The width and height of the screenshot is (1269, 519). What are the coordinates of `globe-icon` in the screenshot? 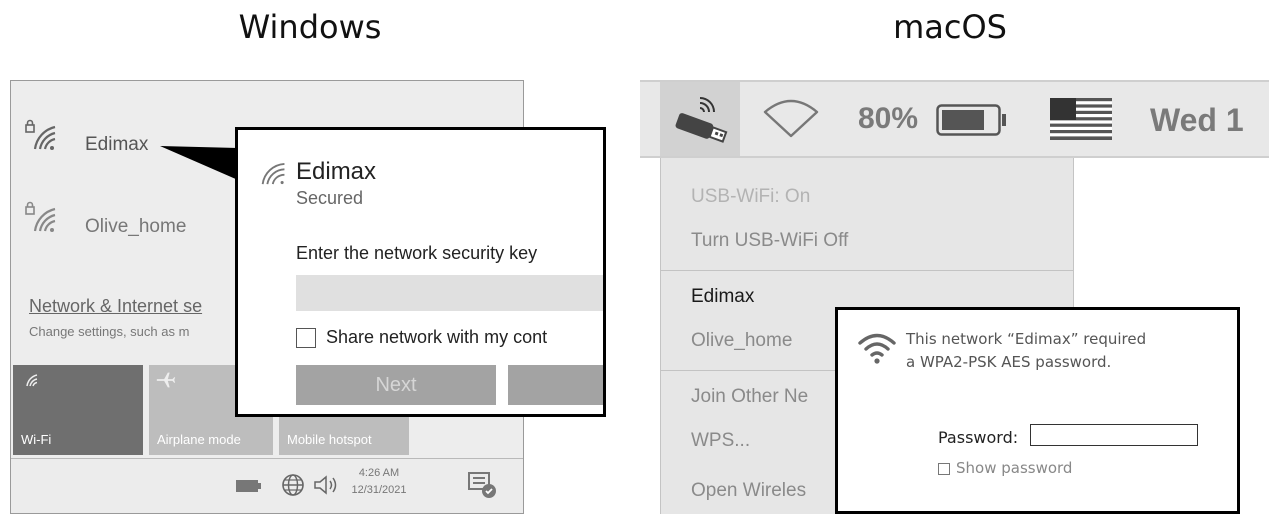 It's located at (293, 485).